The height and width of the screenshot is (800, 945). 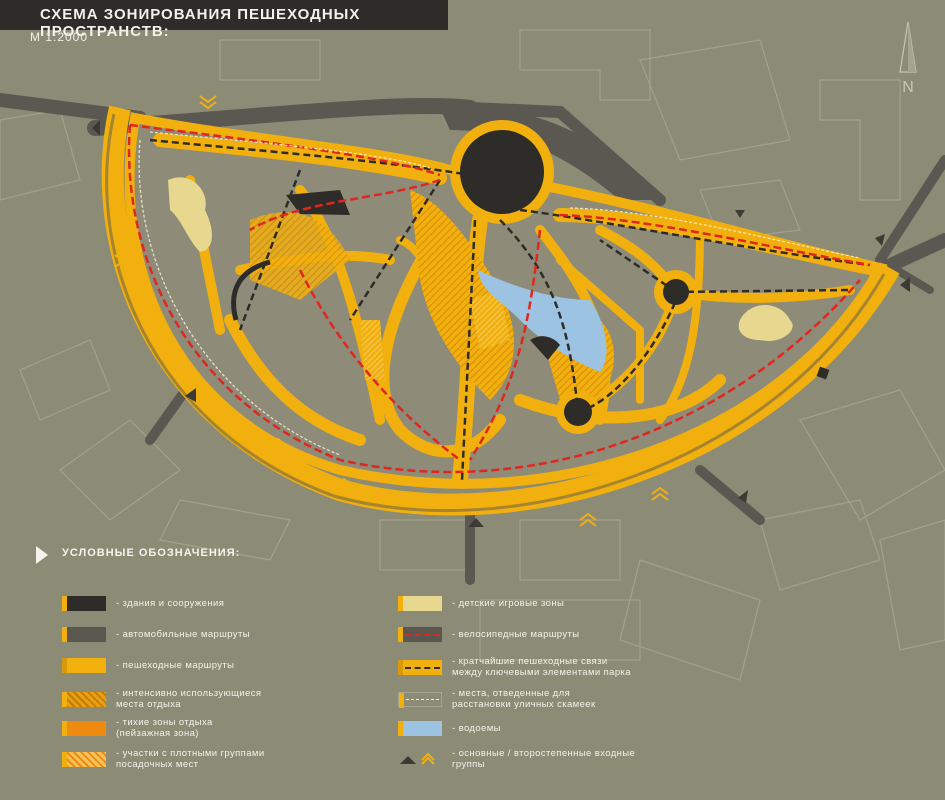 I want to click on entrance-swatch, so click(x=420, y=759).